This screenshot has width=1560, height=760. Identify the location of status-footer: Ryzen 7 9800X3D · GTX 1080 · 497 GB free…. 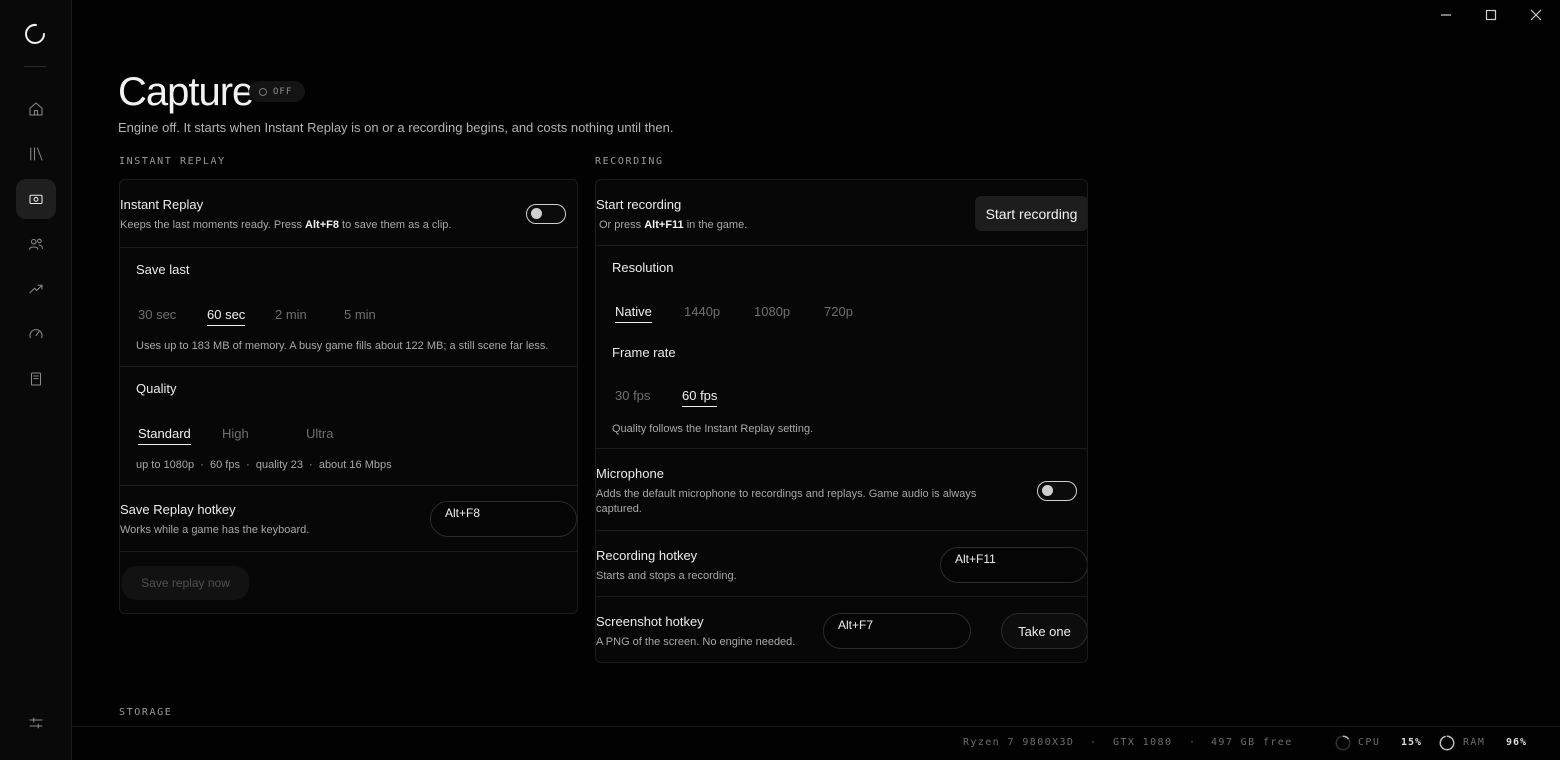
(816, 743).